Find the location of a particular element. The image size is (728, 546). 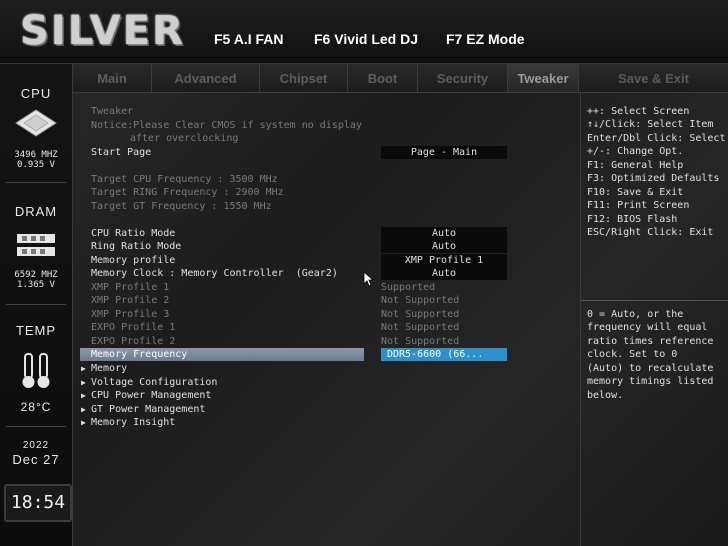

memory-clock-label: Memory Clock : Memory Controller (Gear2) is located at coordinates (214, 273).